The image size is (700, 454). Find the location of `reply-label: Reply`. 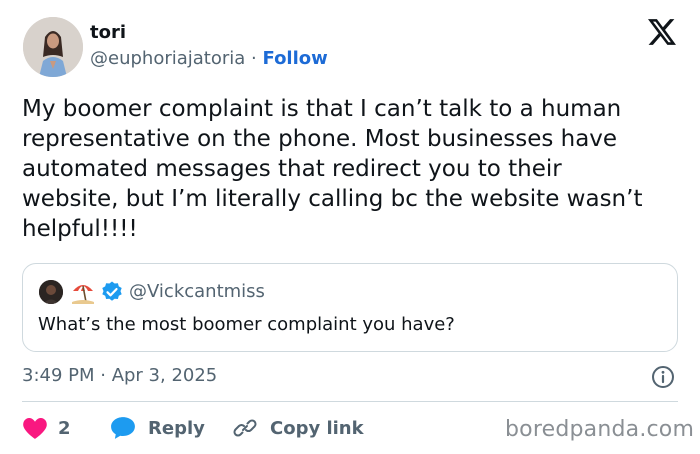

reply-label: Reply is located at coordinates (176, 428).